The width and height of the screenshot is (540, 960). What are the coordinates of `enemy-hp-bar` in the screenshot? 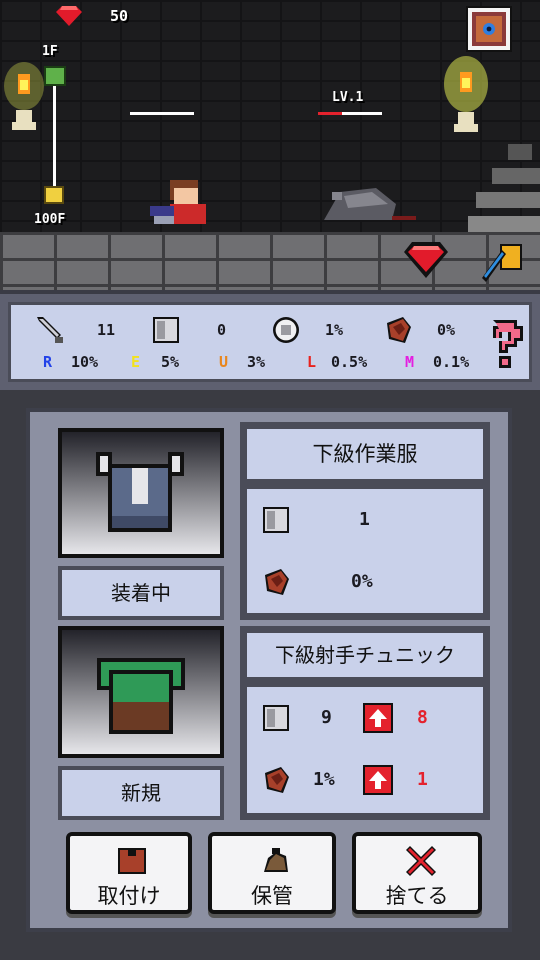 It's located at (350, 113).